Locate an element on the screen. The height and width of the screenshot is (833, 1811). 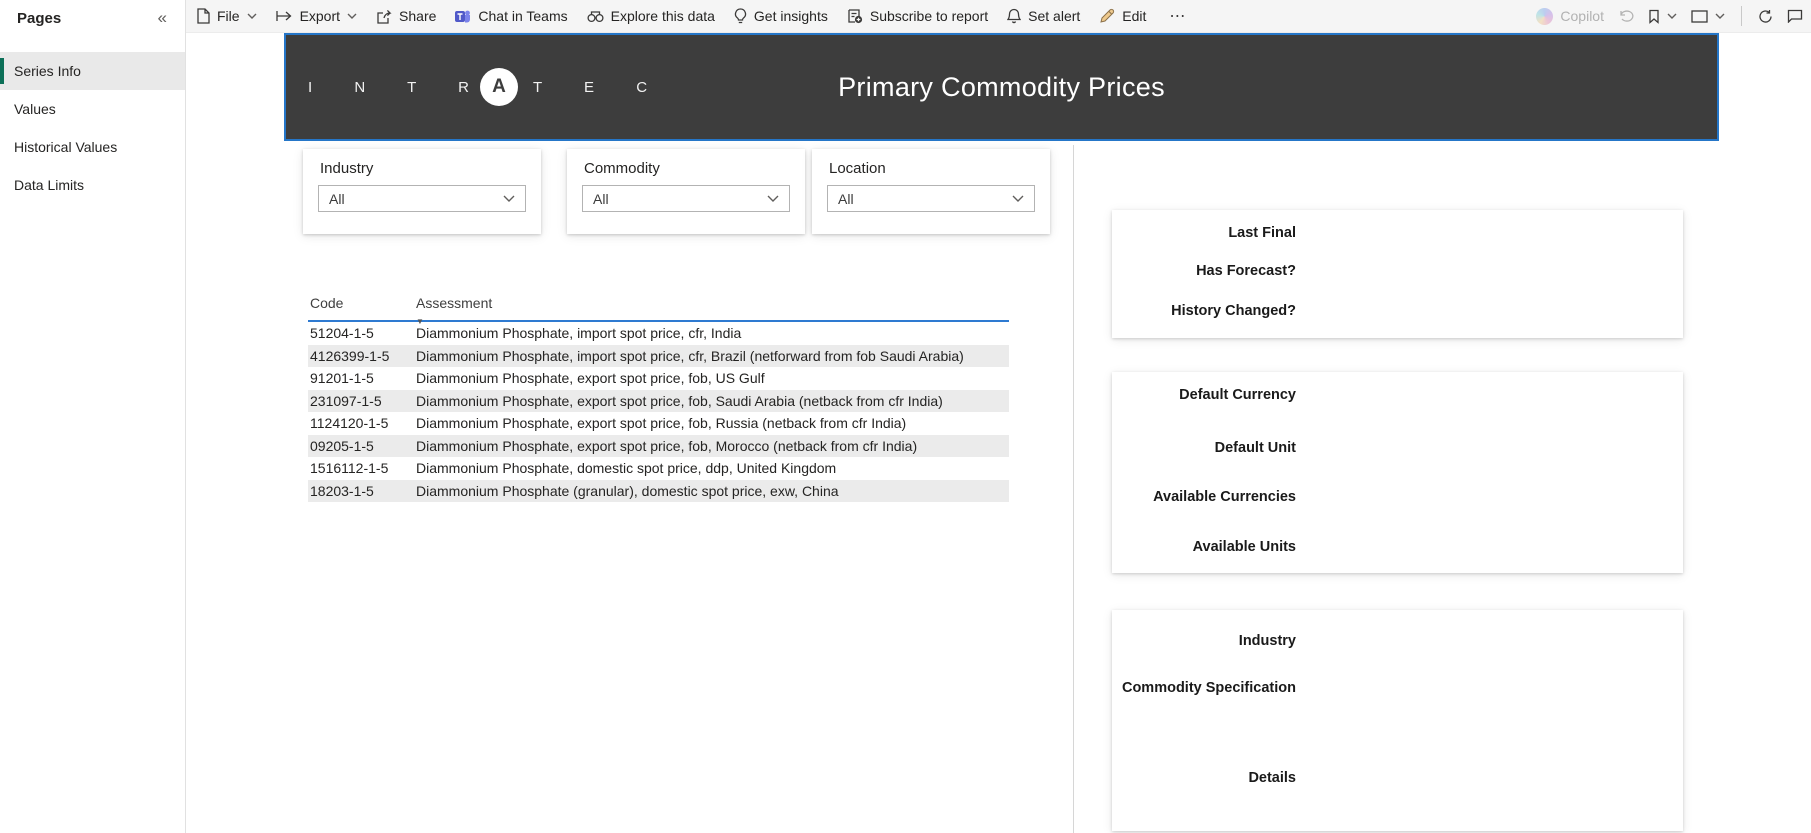
subscribe-icon is located at coordinates (855, 16).